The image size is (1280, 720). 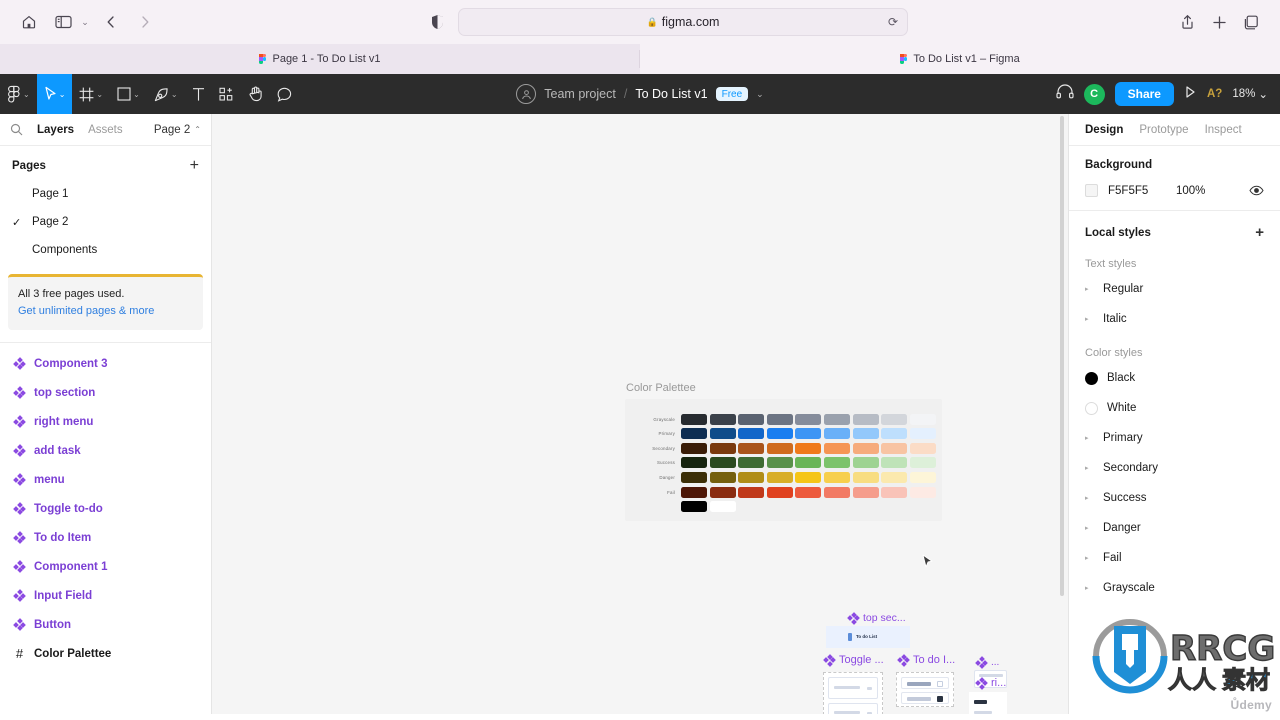 I want to click on background-hex: F5F5F5, so click(x=1142, y=191).